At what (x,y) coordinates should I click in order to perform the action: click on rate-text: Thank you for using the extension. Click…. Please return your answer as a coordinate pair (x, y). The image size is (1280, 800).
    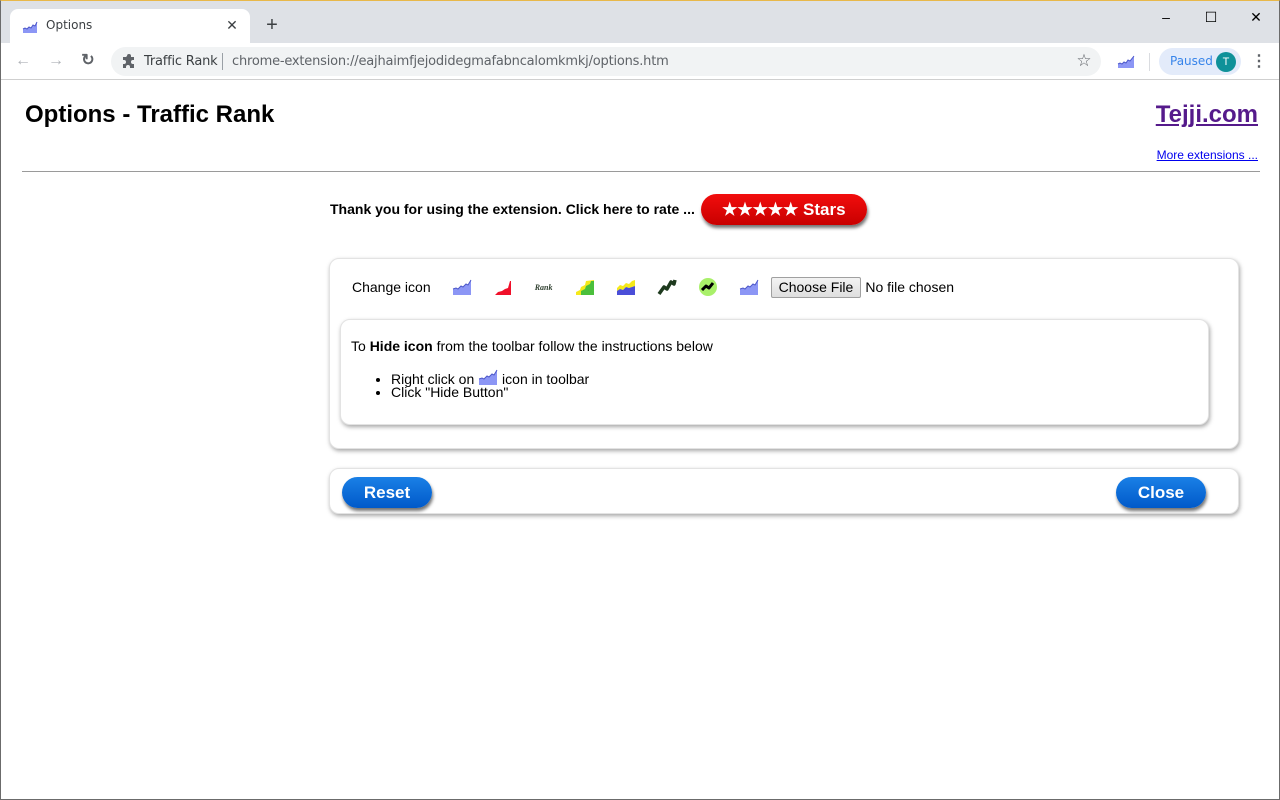
    Looking at the image, I should click on (512, 209).